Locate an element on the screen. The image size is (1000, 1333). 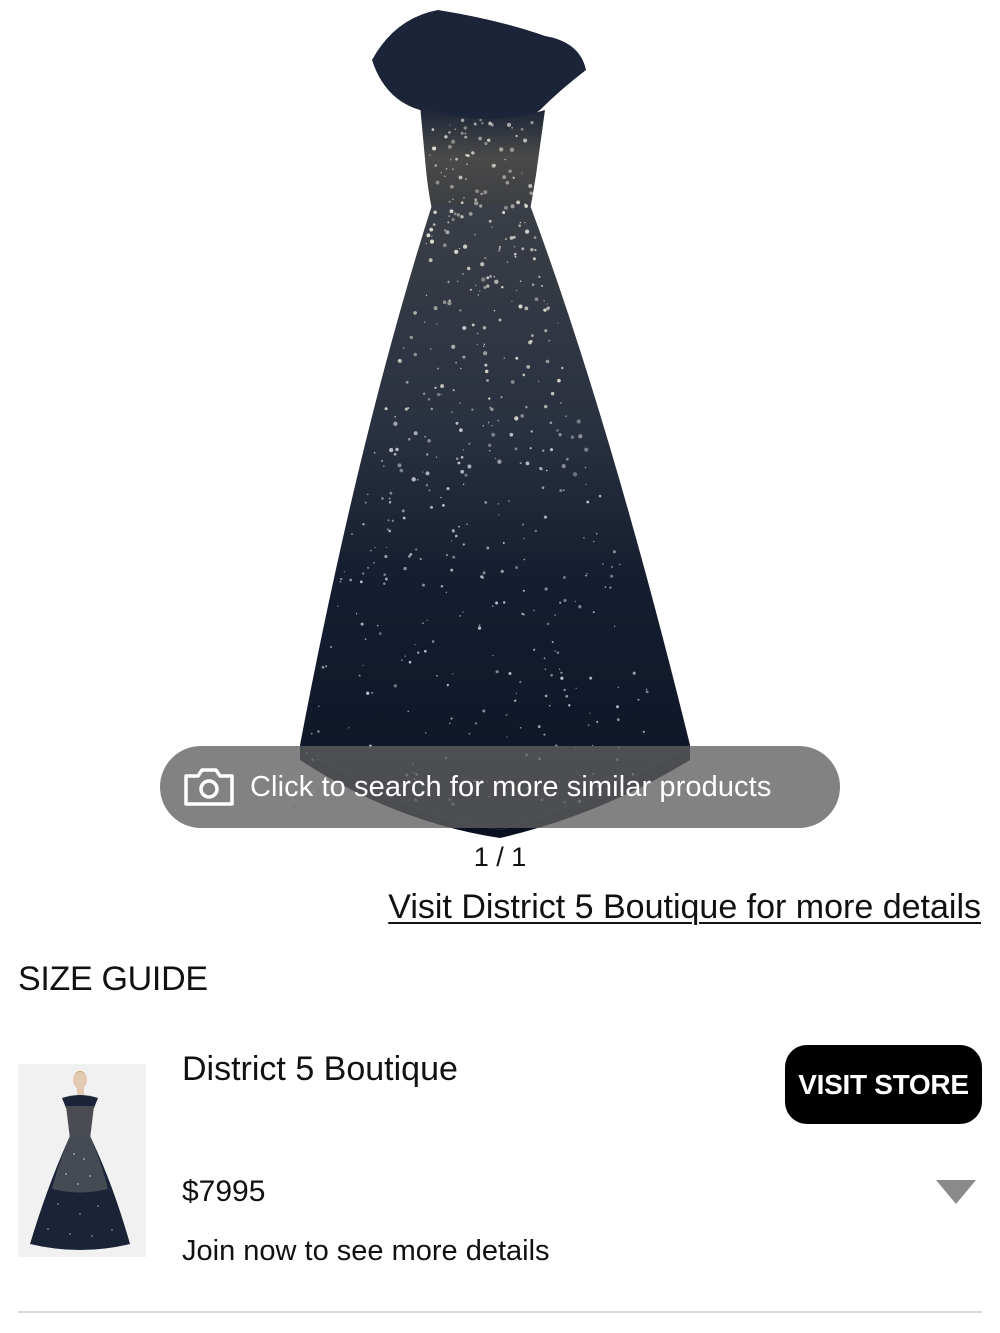
model-dress-thumbnail is located at coordinates (82, 1160).